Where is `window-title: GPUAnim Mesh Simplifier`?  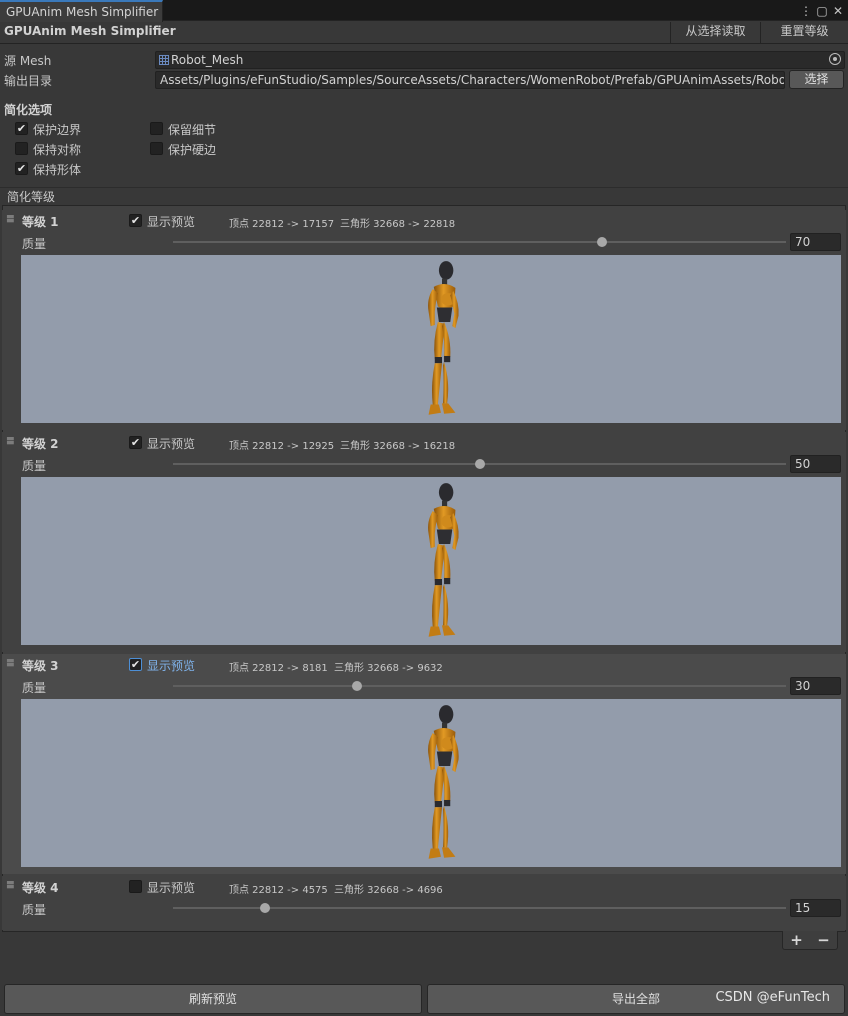 window-title: GPUAnim Mesh Simplifier is located at coordinates (90, 31).